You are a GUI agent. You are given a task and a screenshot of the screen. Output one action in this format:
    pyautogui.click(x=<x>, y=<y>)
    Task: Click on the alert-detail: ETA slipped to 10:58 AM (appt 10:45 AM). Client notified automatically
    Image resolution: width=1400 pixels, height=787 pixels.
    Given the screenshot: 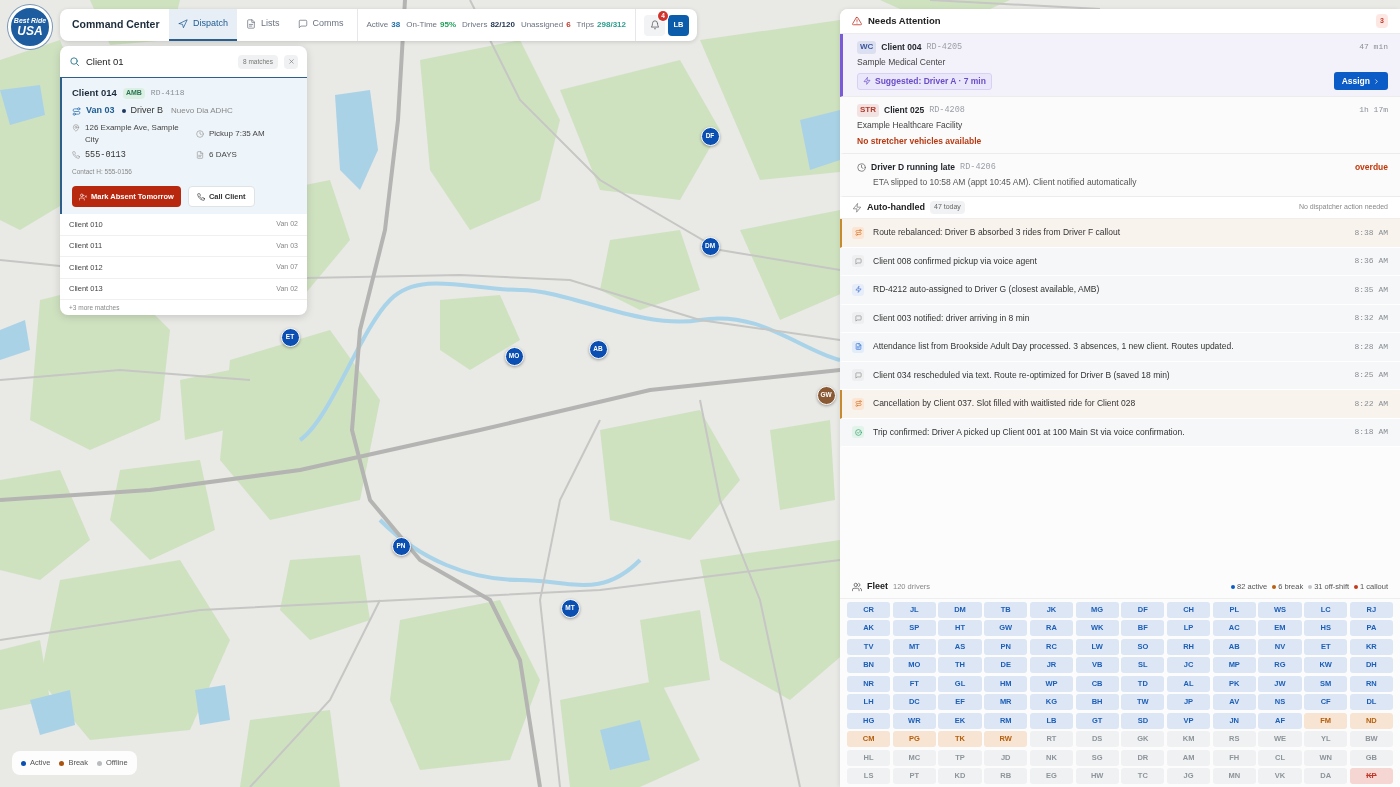 What is the action you would take?
    pyautogui.click(x=1005, y=182)
    